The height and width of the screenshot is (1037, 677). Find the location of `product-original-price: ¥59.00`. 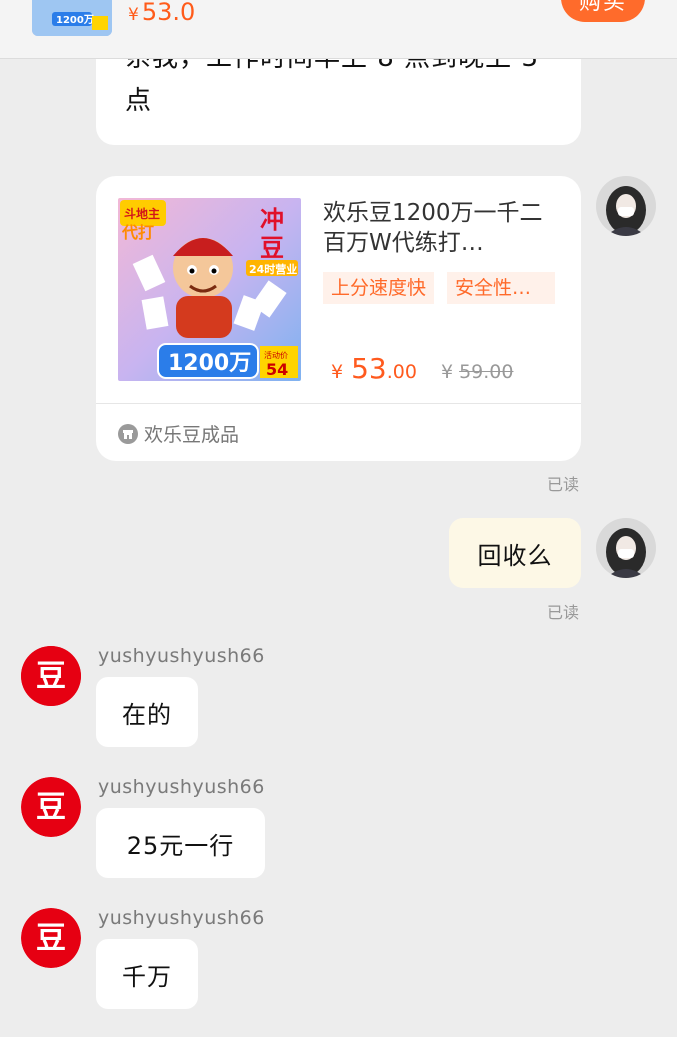

product-original-price: ¥59.00 is located at coordinates (477, 372).